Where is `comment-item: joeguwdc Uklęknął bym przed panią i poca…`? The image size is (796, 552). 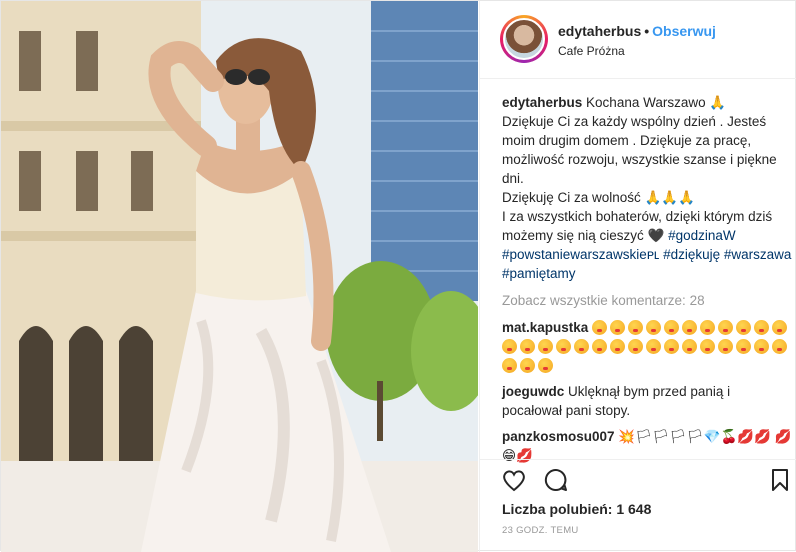 comment-item: joeguwdc Uklęknął bym przed panią i poca… is located at coordinates (647, 401).